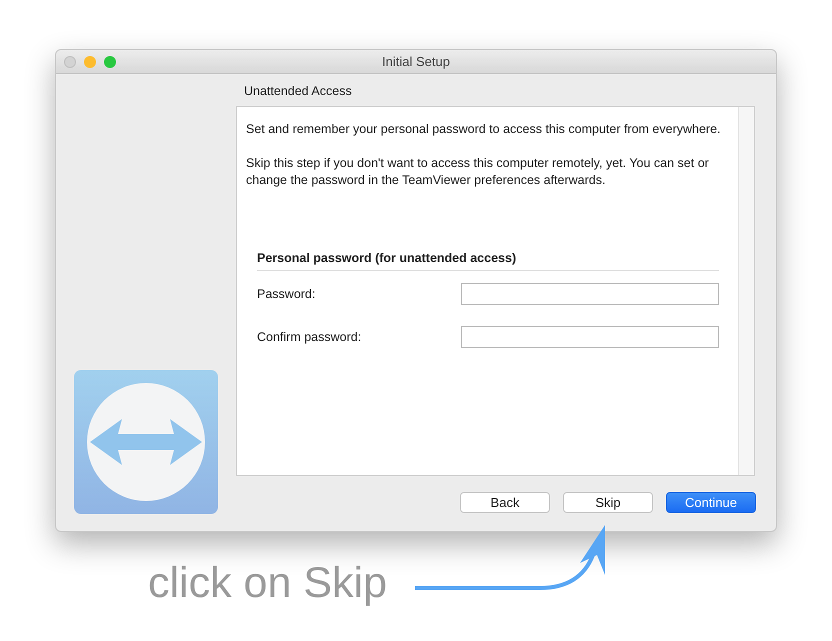  Describe the element at coordinates (608, 502) in the screenshot. I see `dialog-button: Skip` at that location.